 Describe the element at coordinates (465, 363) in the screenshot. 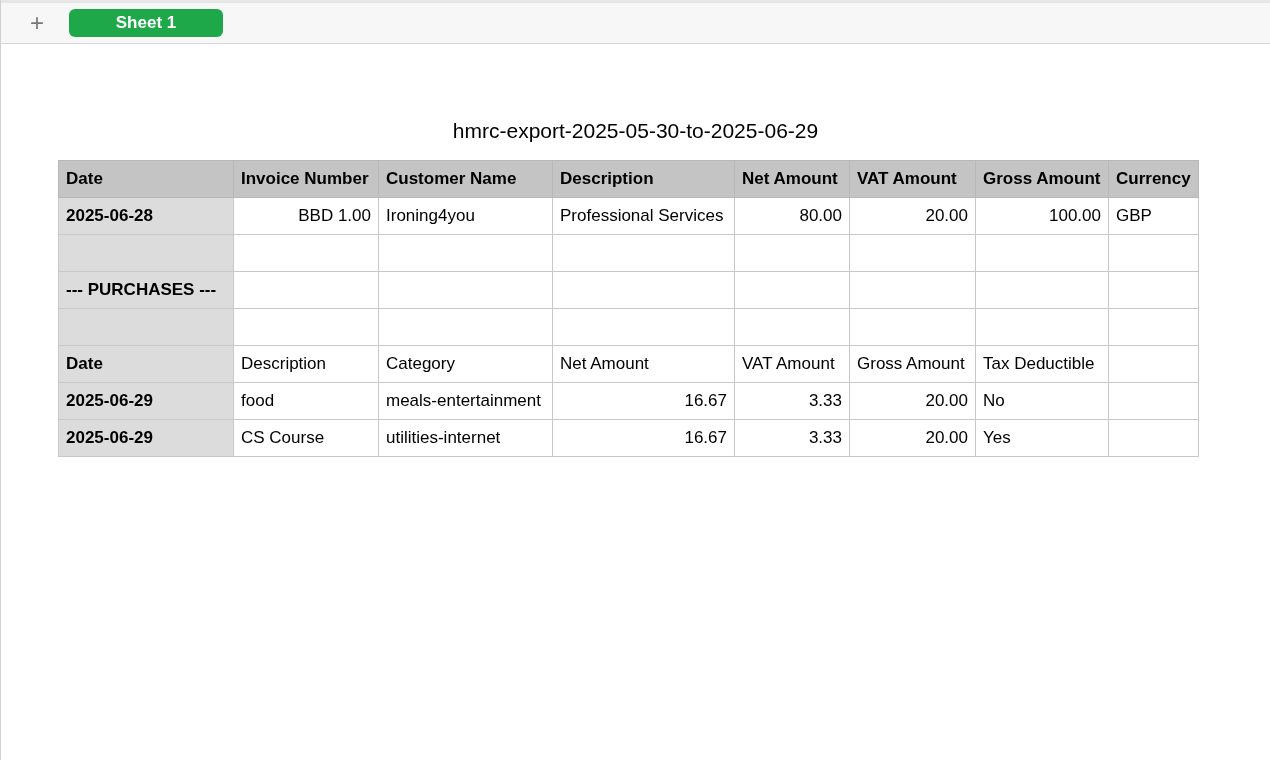

I see `table-cell: Category` at that location.